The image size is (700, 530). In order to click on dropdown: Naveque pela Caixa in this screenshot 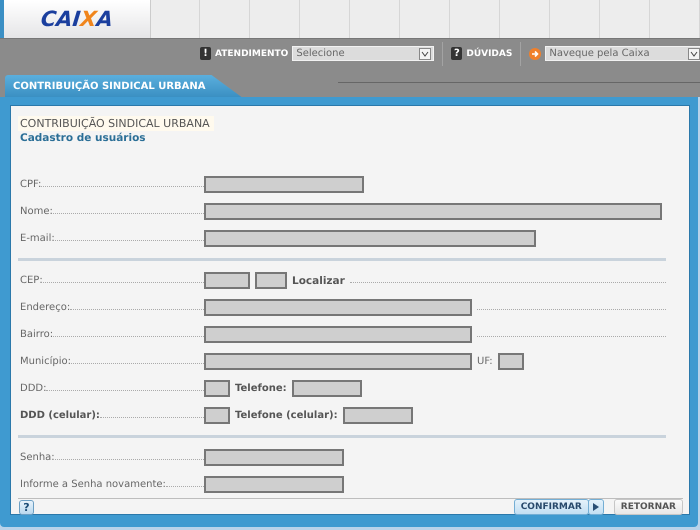, I will do `click(622, 53)`.